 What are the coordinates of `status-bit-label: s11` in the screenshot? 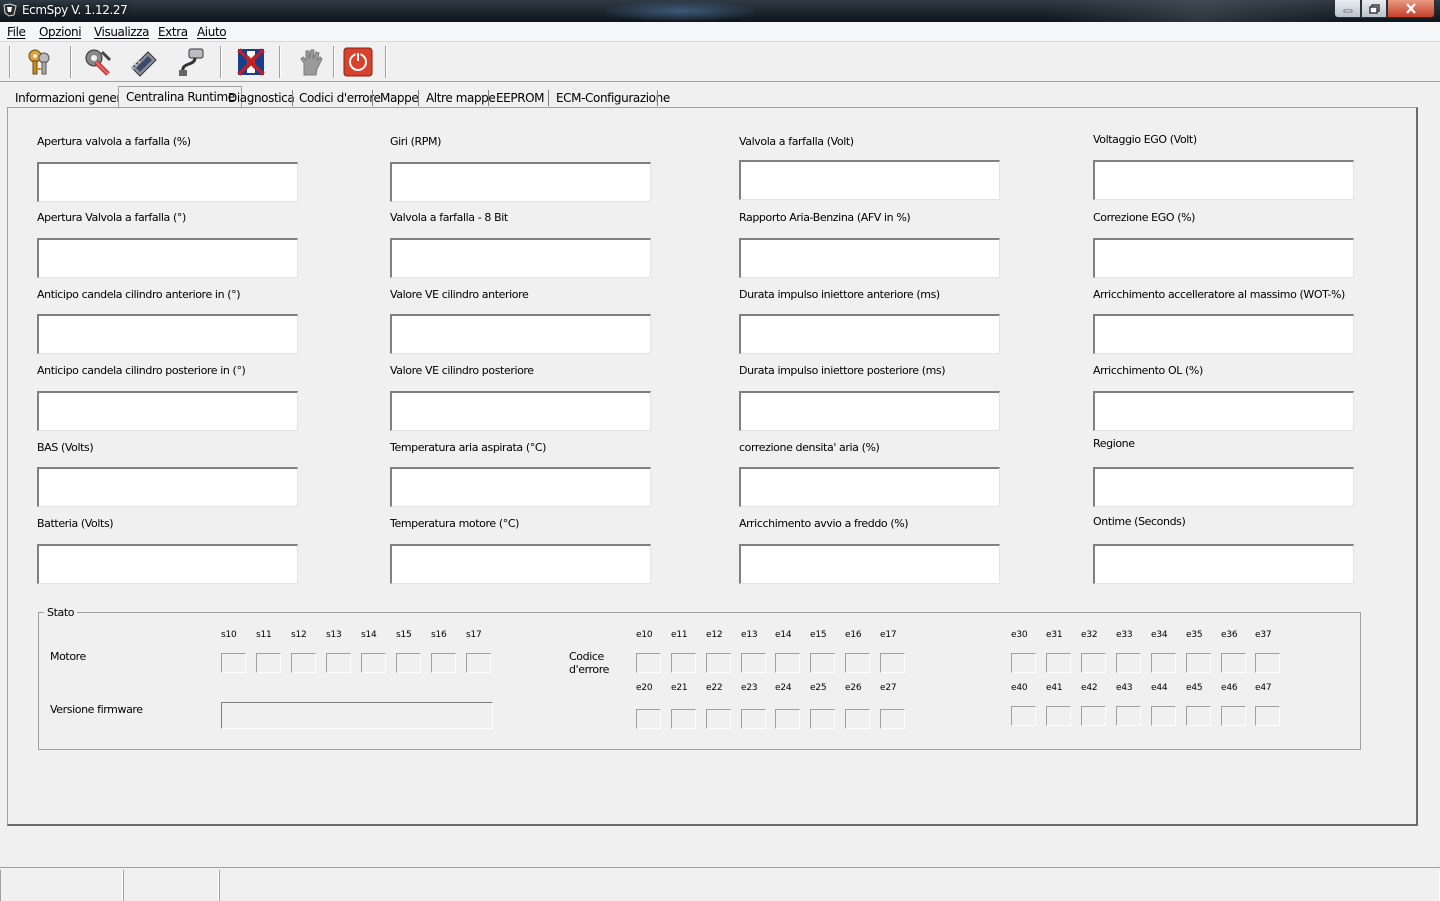 It's located at (264, 635).